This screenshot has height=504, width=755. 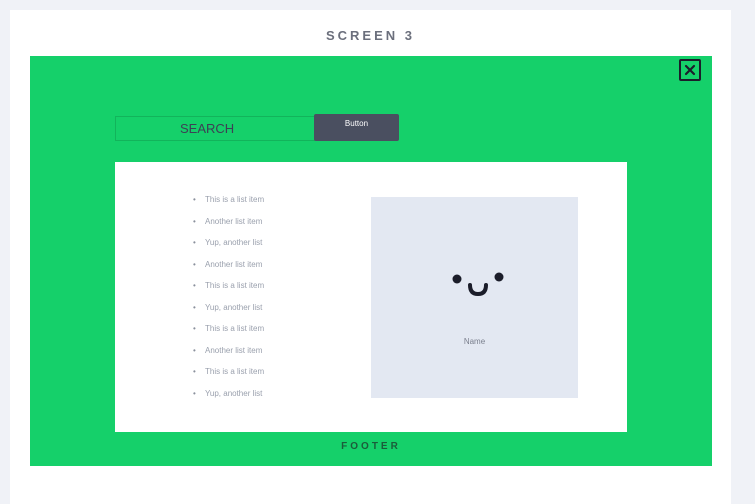 I want to click on close-icon, so click(x=690, y=70).